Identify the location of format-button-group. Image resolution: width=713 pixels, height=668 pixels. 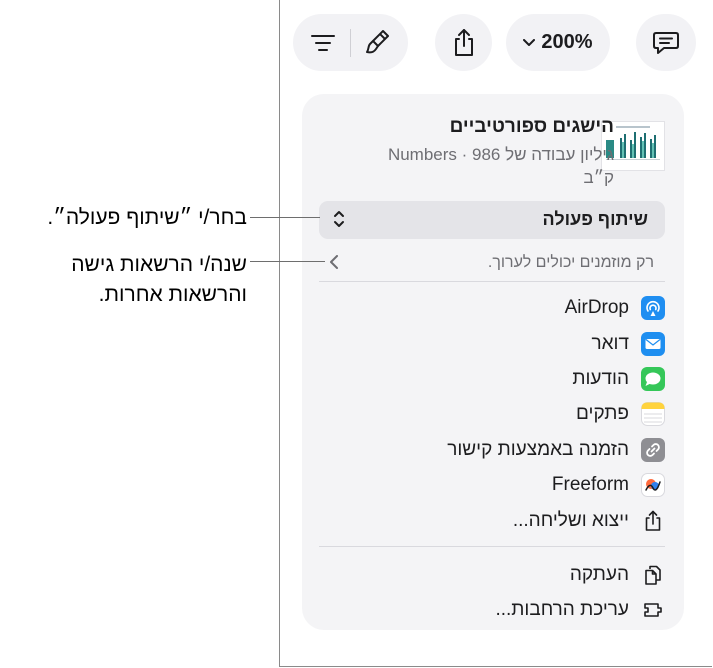
(350, 42).